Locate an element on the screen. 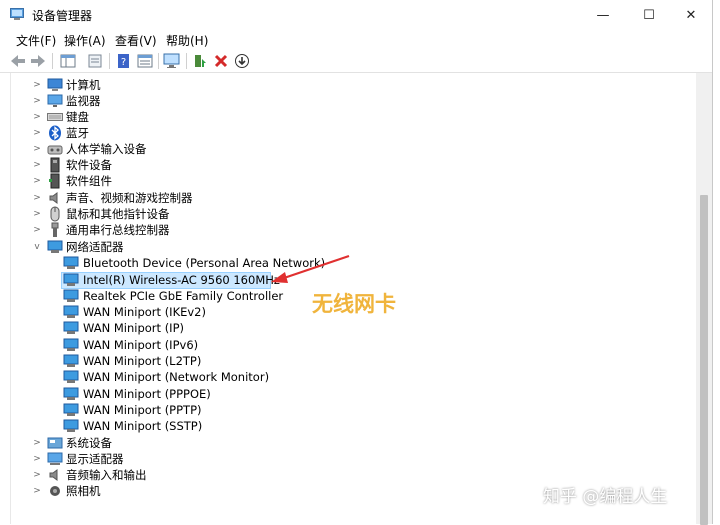 The image size is (720, 525). maximize-button: ☐ is located at coordinates (649, 15).